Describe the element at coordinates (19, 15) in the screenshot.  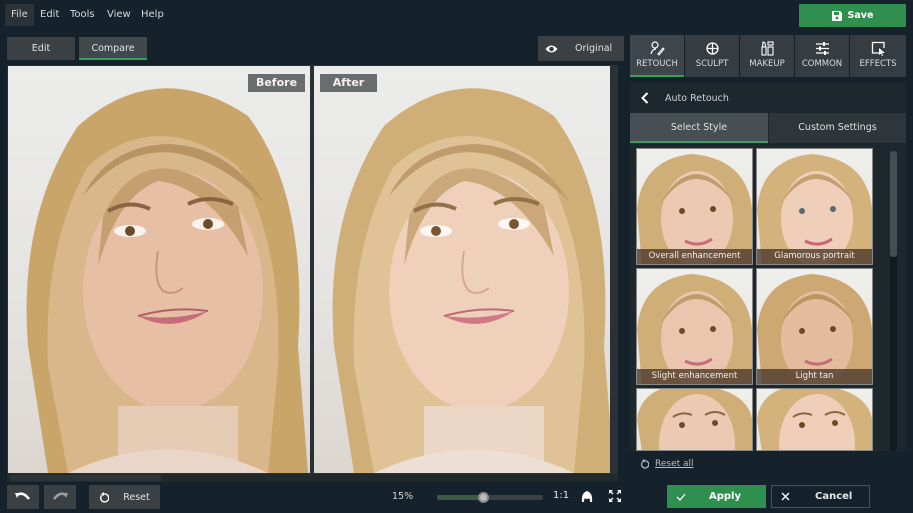
I see `menu-file: File` at that location.